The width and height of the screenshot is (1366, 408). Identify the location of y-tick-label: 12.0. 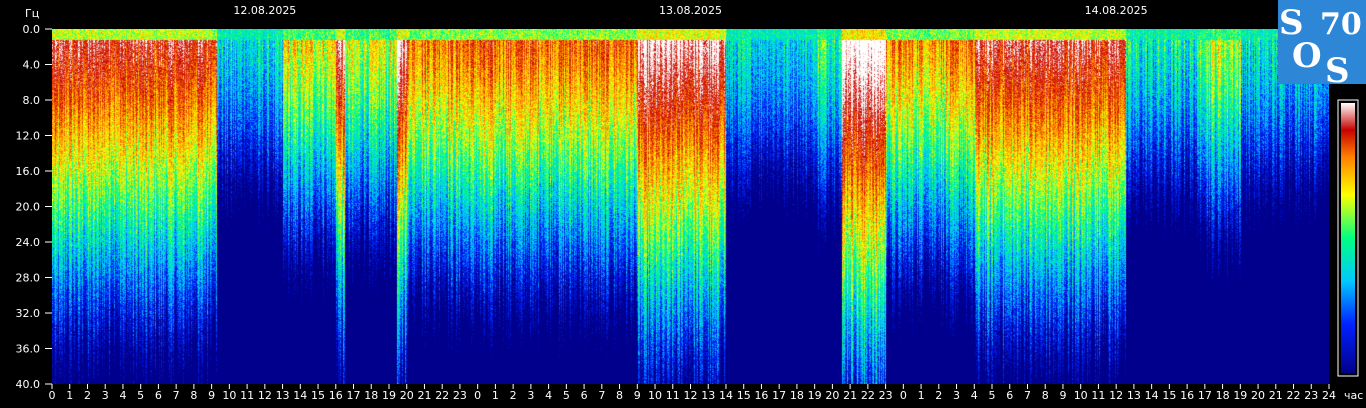
(28, 136).